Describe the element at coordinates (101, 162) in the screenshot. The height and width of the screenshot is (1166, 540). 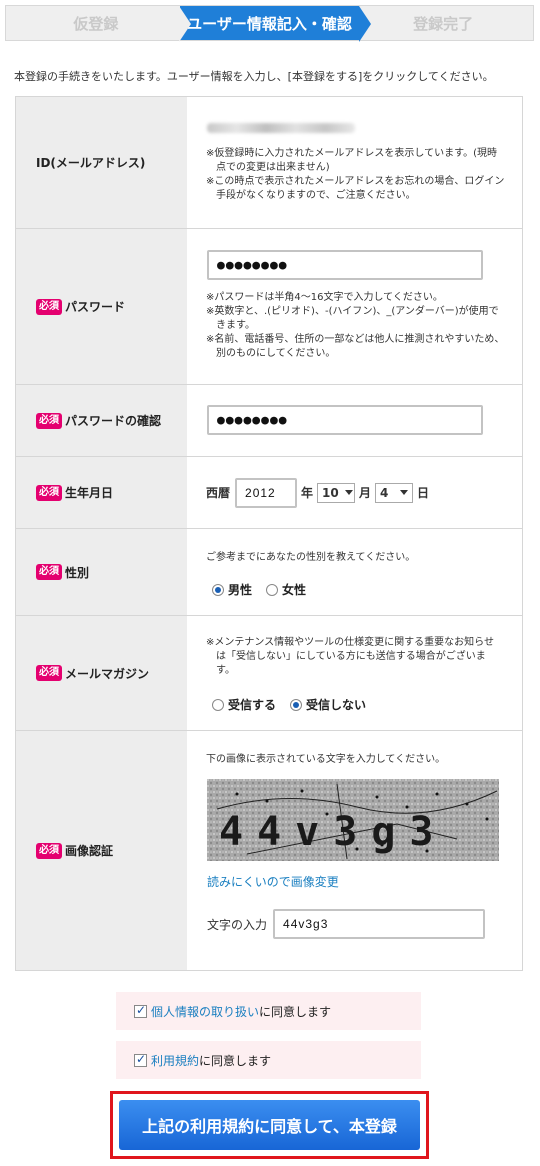
I see `email-label: ID(メールアドレス)` at that location.